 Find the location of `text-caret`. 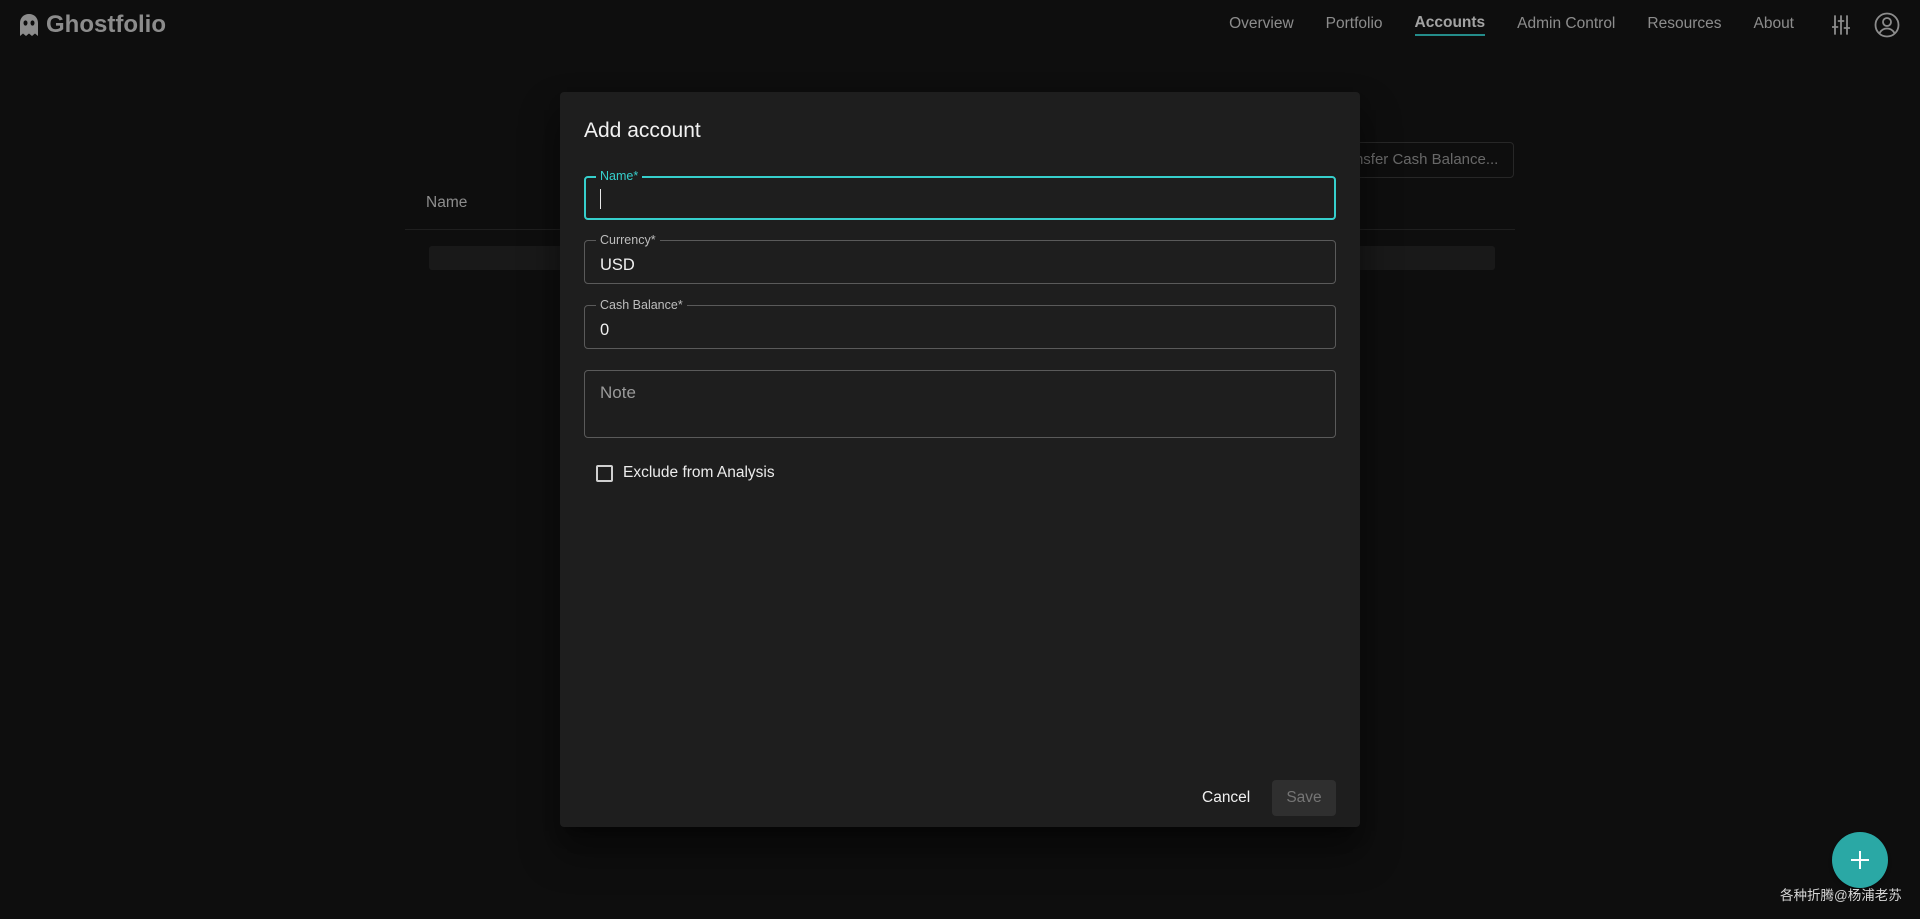

text-caret is located at coordinates (600, 199).